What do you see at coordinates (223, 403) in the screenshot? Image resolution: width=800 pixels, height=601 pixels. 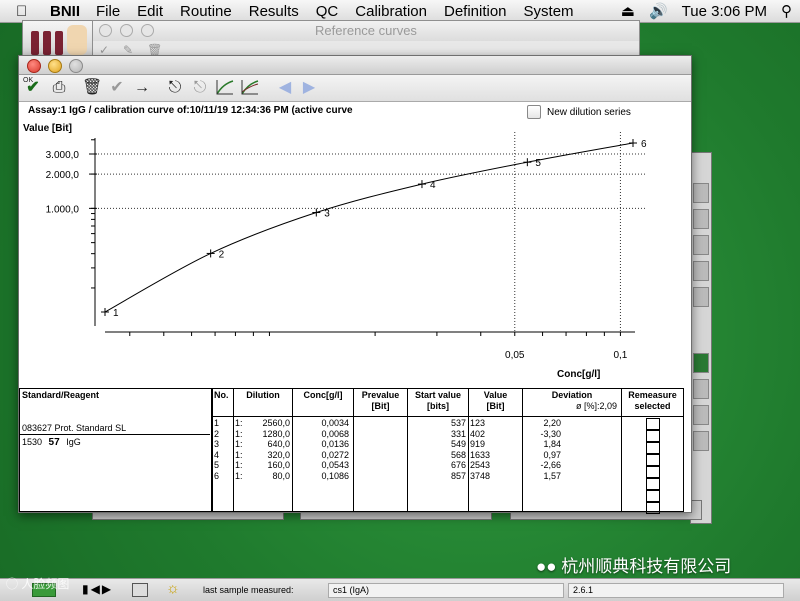 I see `no-header: No.` at bounding box center [223, 403].